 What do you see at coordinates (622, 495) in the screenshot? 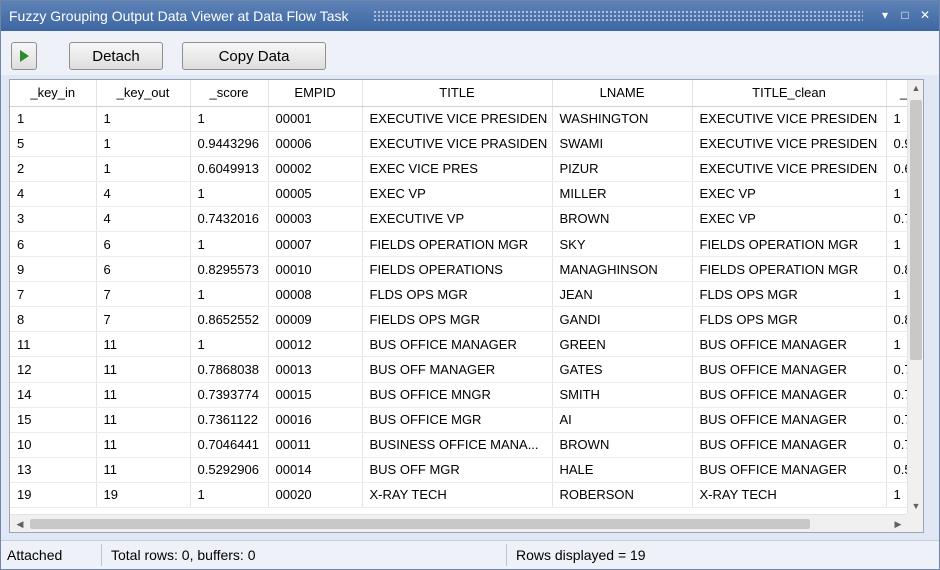
I see `table-cell: ROBERSON` at bounding box center [622, 495].